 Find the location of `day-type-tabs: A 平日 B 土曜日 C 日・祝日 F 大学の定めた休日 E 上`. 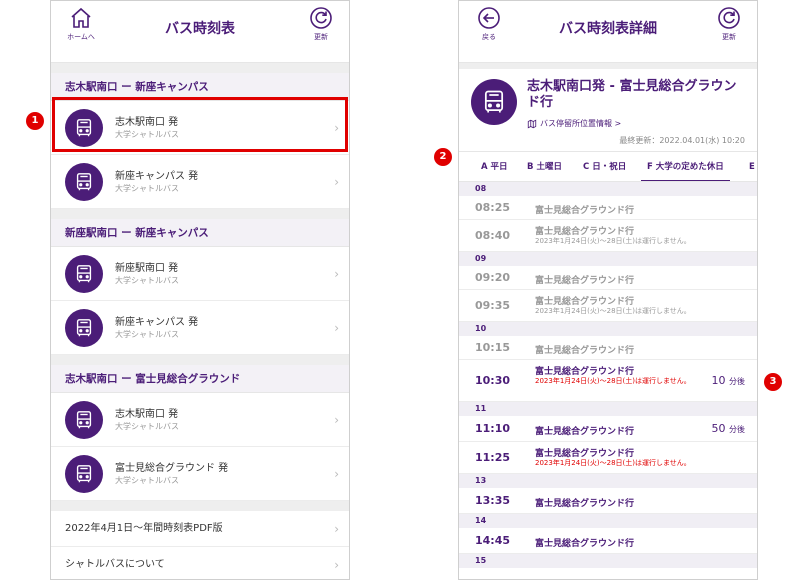

day-type-tabs: A 平日 B 土曜日 C 日・祝日 F 大学の定めた休日 E 上 is located at coordinates (608, 167).